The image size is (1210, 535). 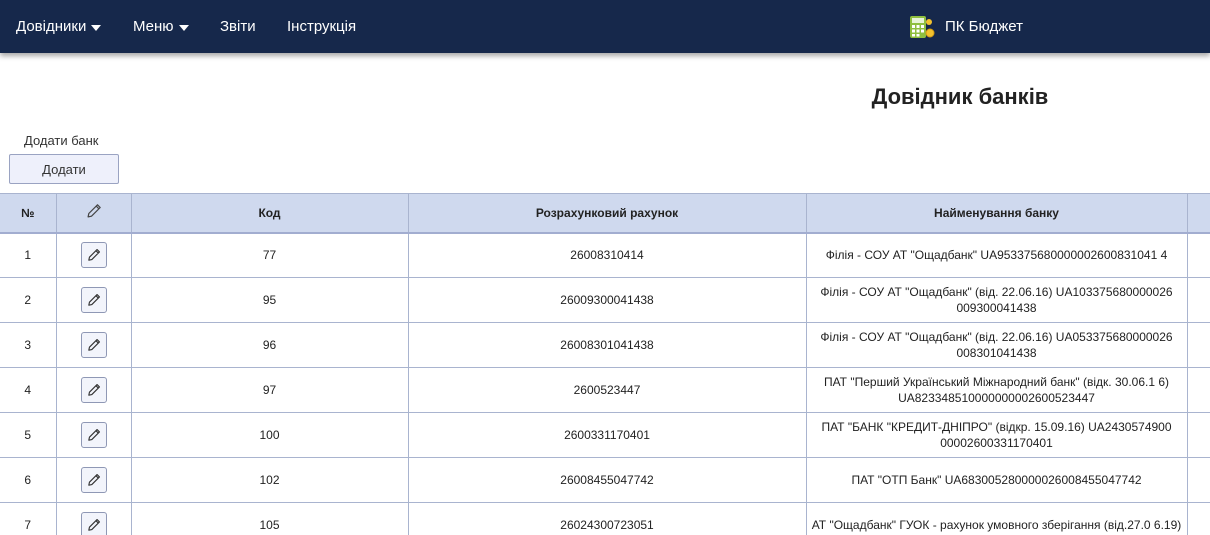 What do you see at coordinates (270, 435) in the screenshot?
I see `cell-kod: 100` at bounding box center [270, 435].